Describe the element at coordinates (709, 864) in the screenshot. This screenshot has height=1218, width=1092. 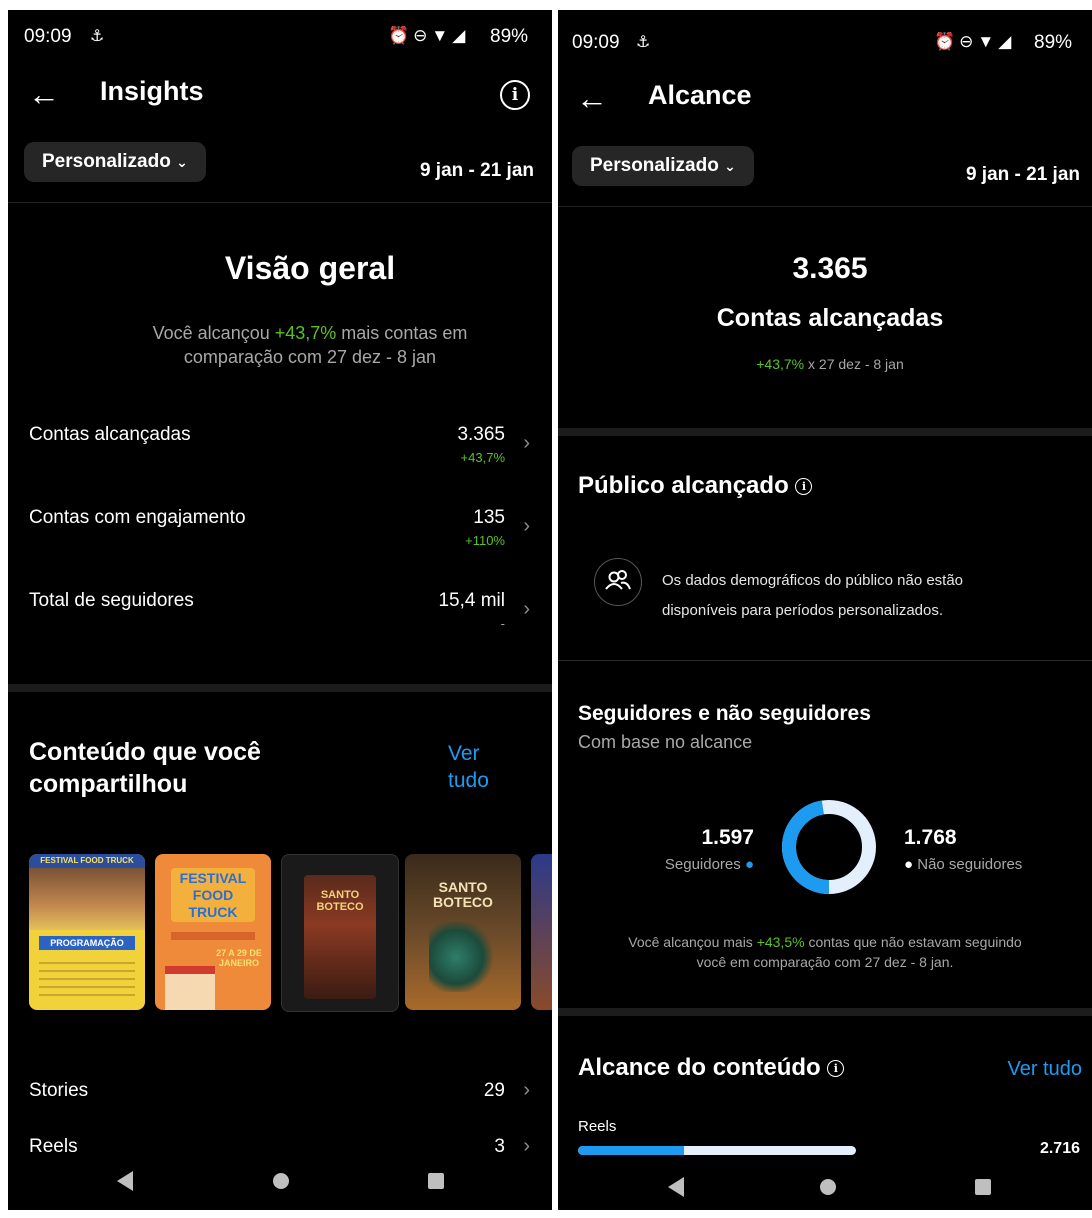
I see `followers-label: Seguidores ●` at that location.